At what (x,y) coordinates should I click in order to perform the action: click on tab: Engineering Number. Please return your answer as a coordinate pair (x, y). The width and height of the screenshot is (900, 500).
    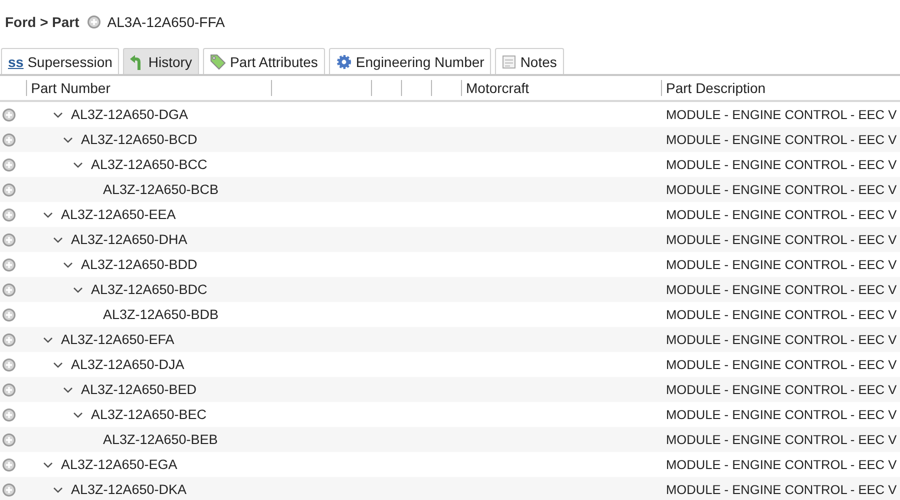
    Looking at the image, I should click on (410, 61).